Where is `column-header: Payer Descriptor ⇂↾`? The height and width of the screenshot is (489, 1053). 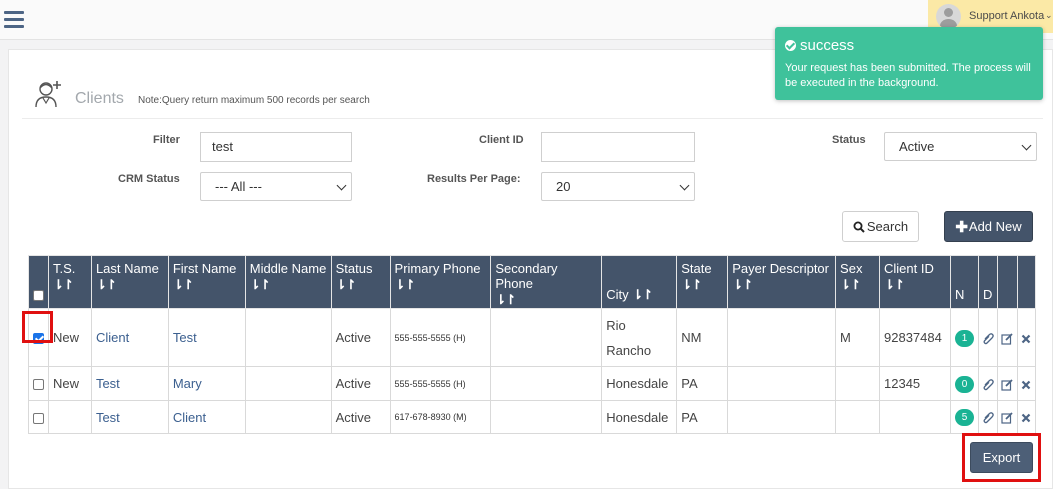
column-header: Payer Descriptor ⇂↾ is located at coordinates (782, 282).